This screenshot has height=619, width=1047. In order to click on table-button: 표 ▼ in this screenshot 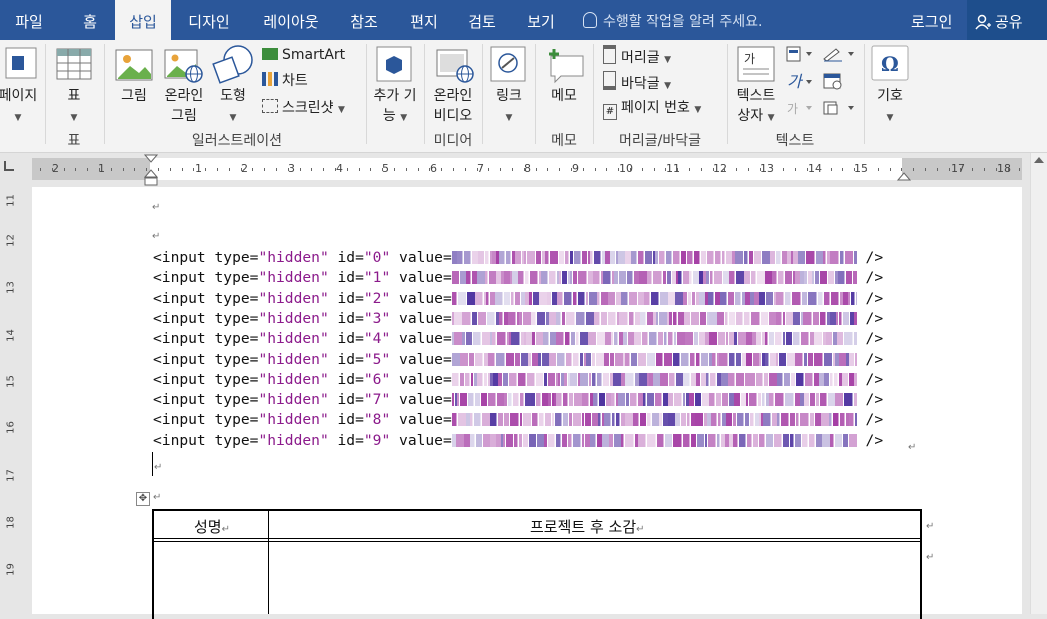, I will do `click(74, 107)`.